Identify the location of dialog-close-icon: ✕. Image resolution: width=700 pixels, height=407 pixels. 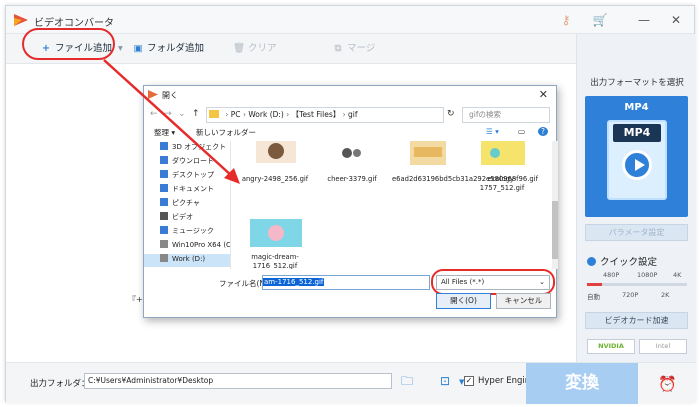
(543, 94).